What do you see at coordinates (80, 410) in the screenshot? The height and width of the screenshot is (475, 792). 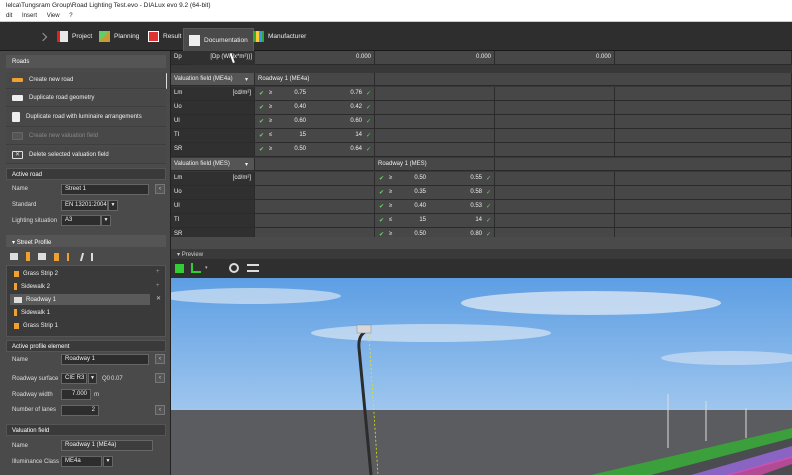 I see `lanes-input: 2` at bounding box center [80, 410].